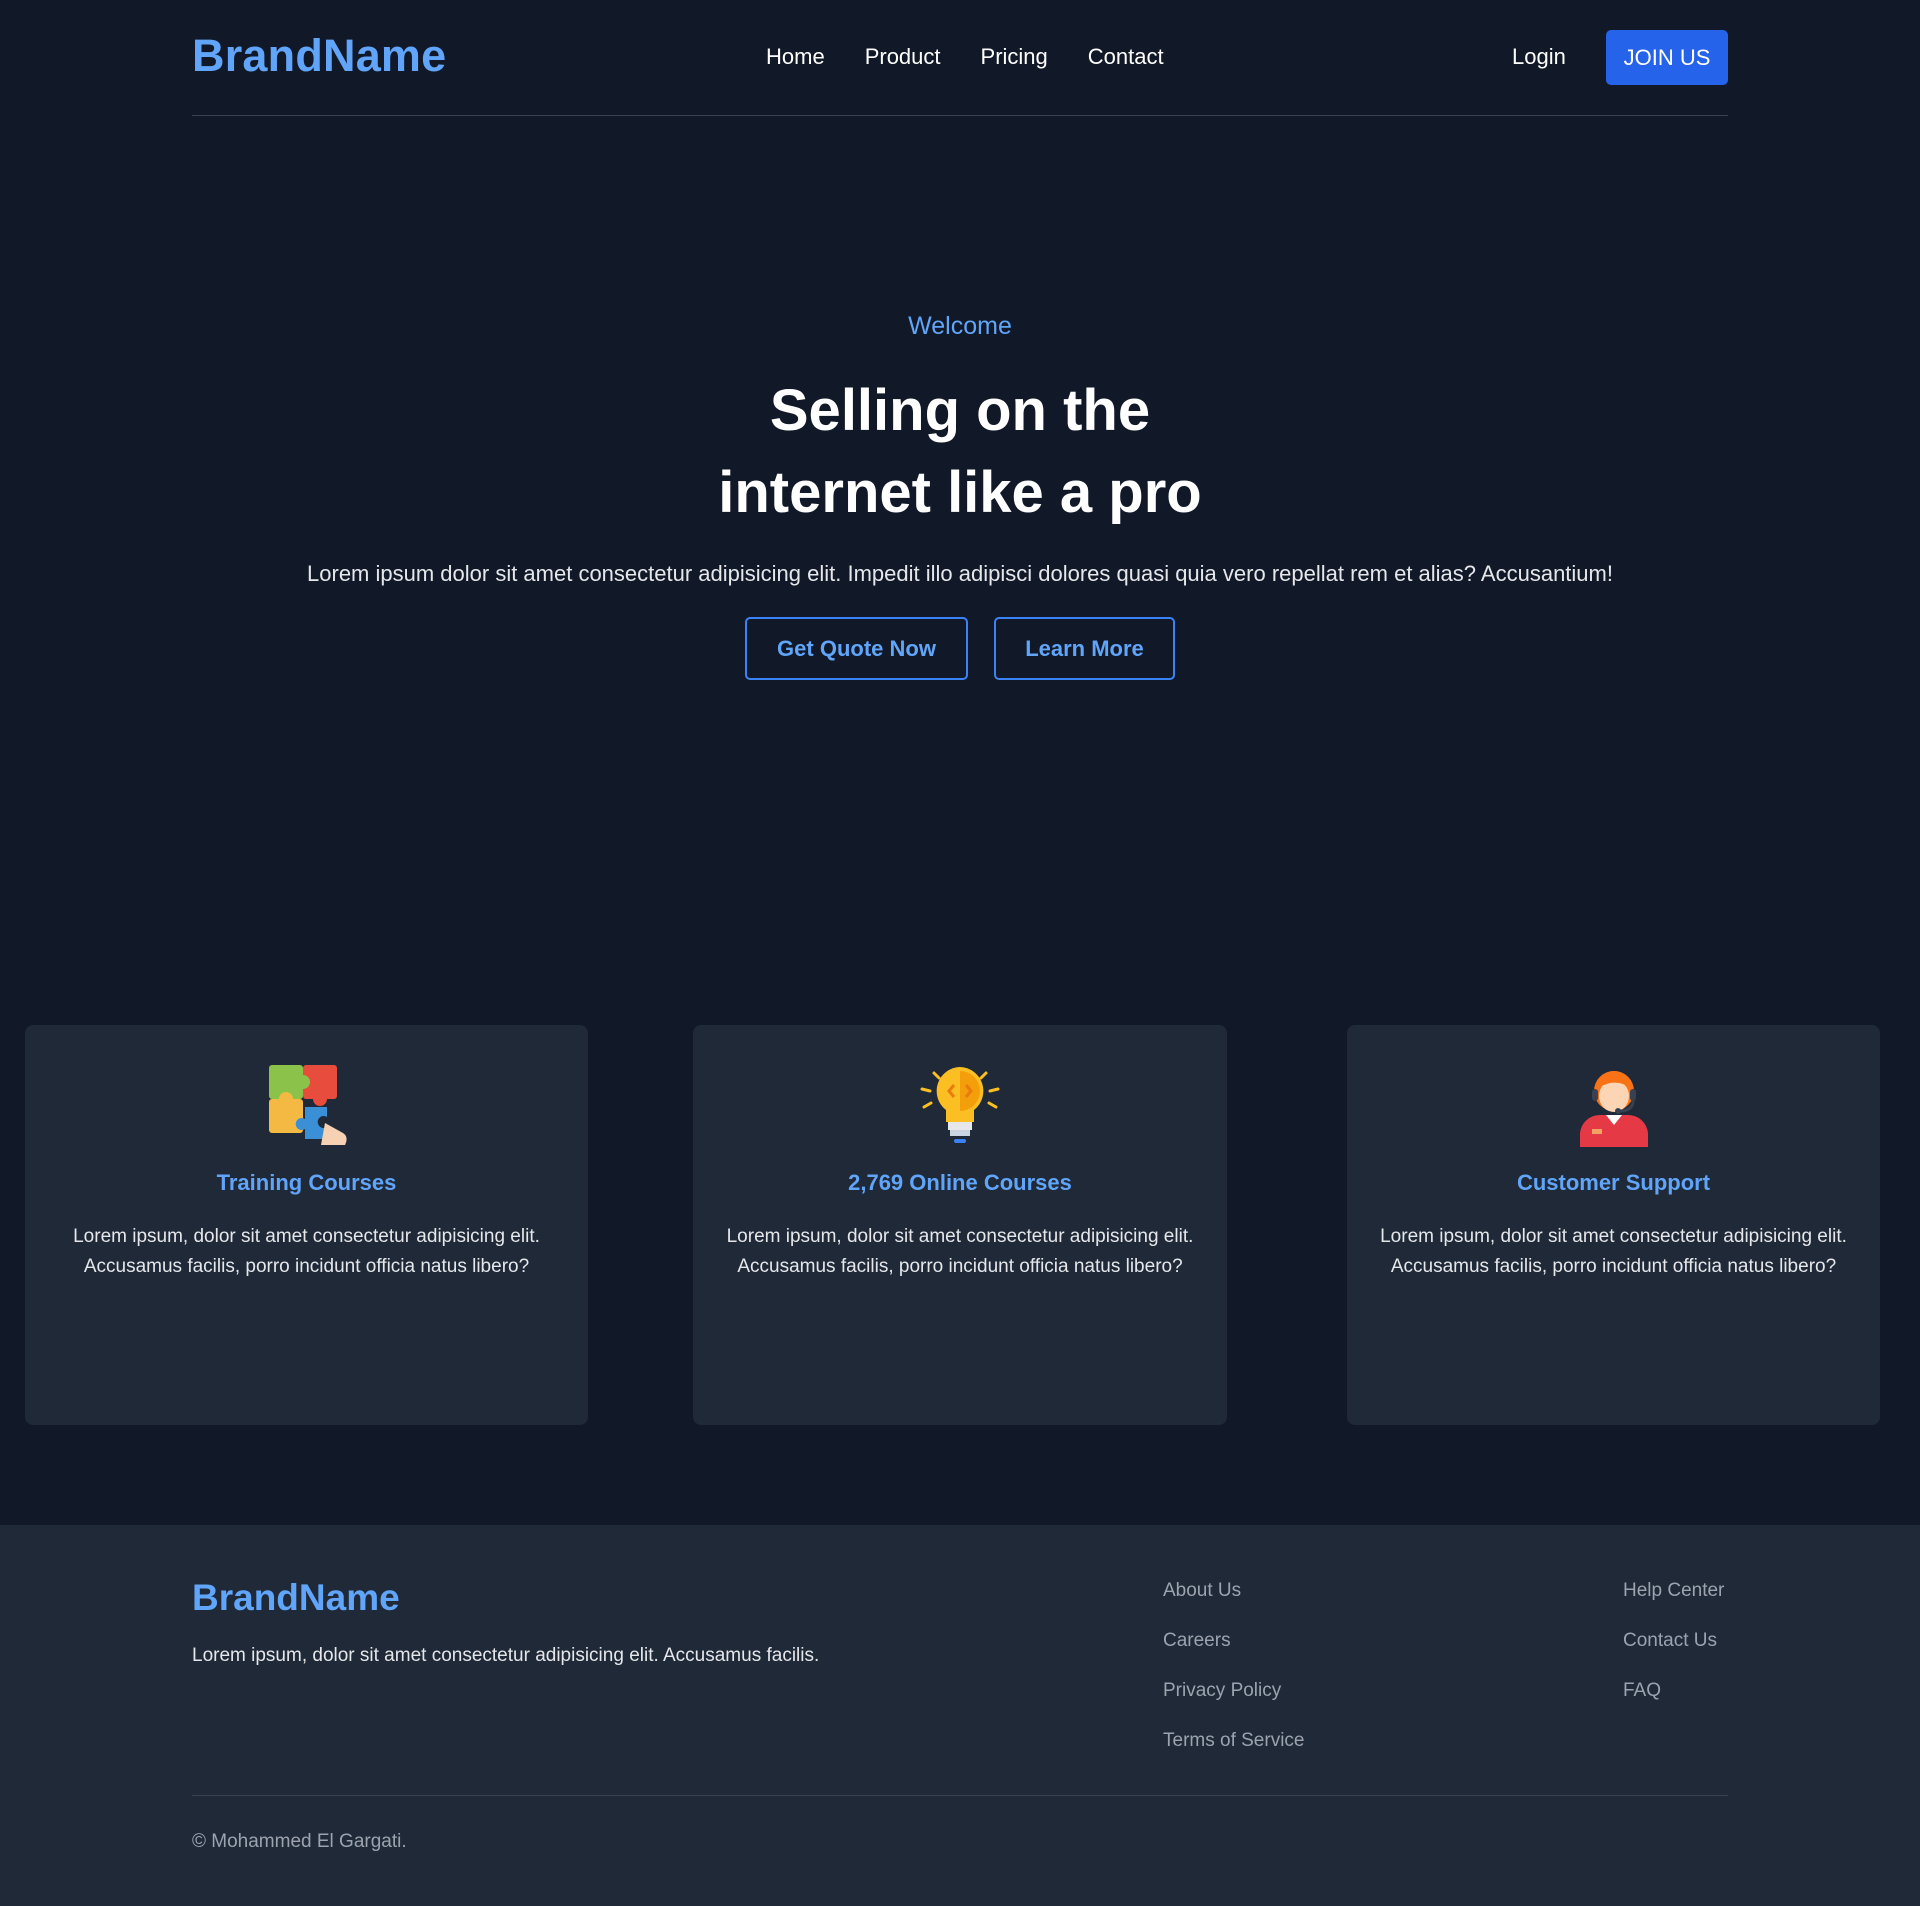 The height and width of the screenshot is (1906, 1920). What do you see at coordinates (960, 410) in the screenshot?
I see `hero-headline-line-1: Selling on the` at bounding box center [960, 410].